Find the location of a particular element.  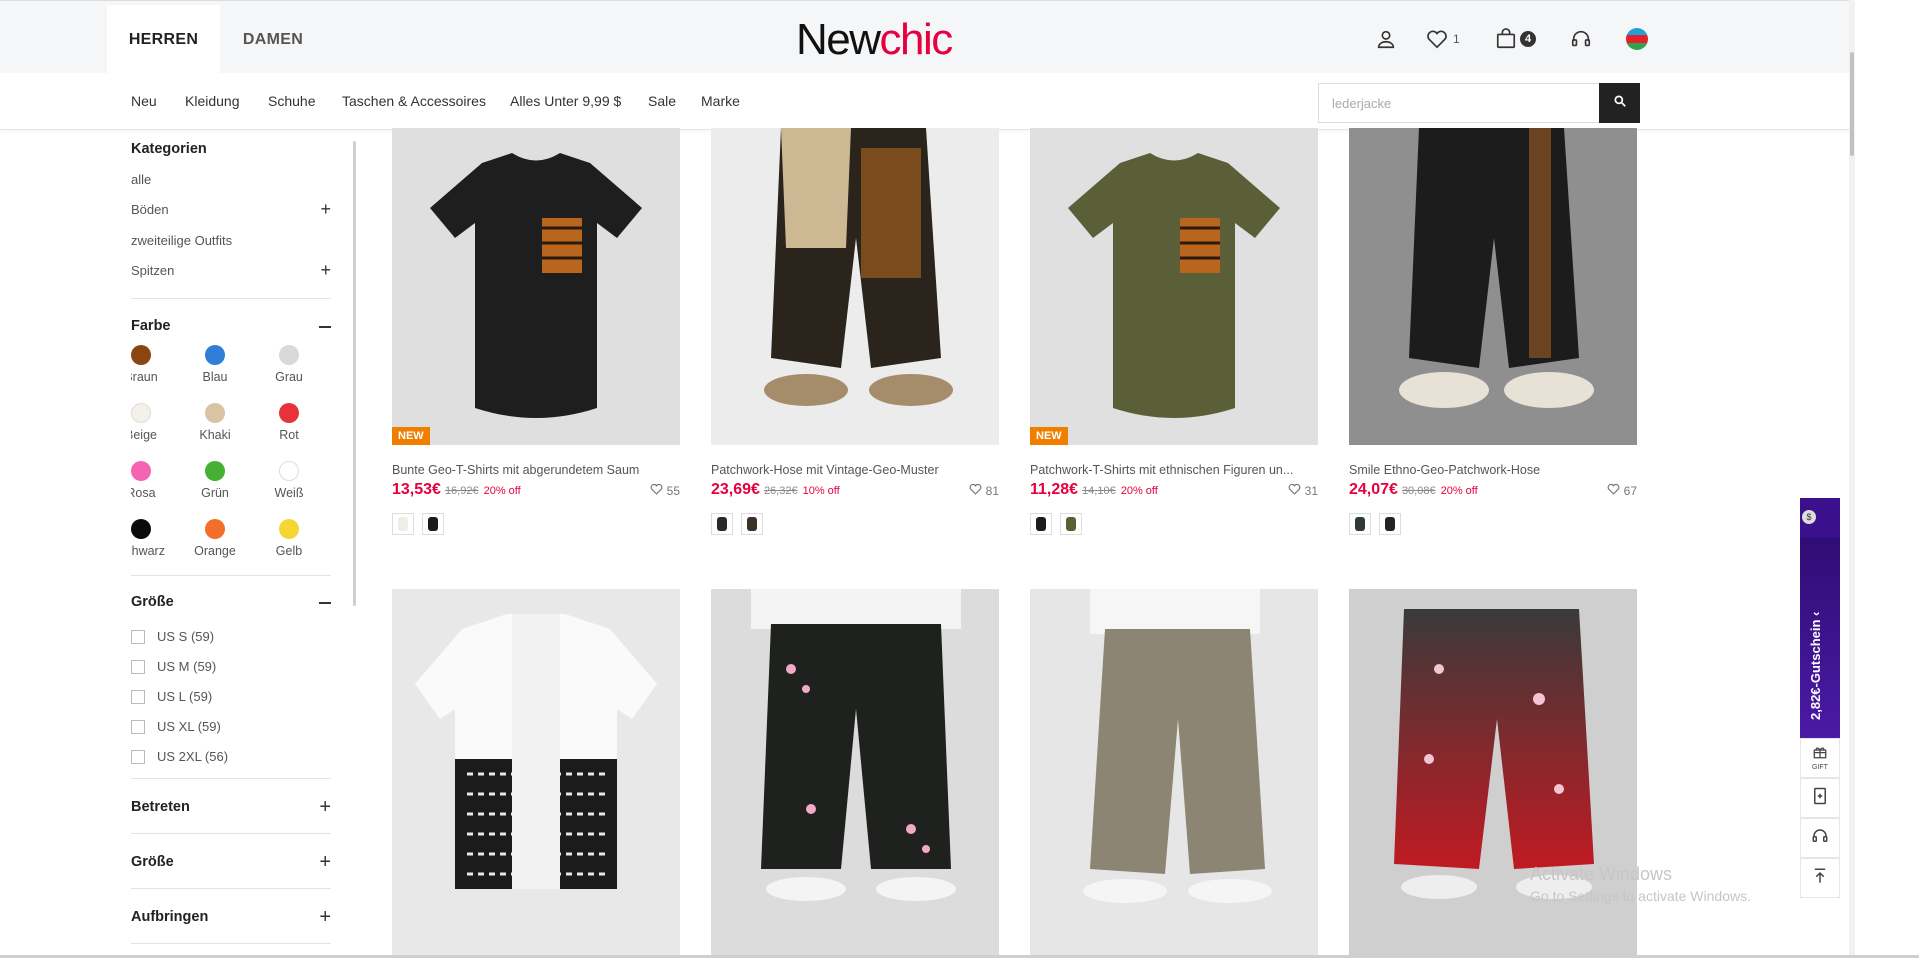

filter-aufbringen-header: Aufbringen + is located at coordinates (231, 917).